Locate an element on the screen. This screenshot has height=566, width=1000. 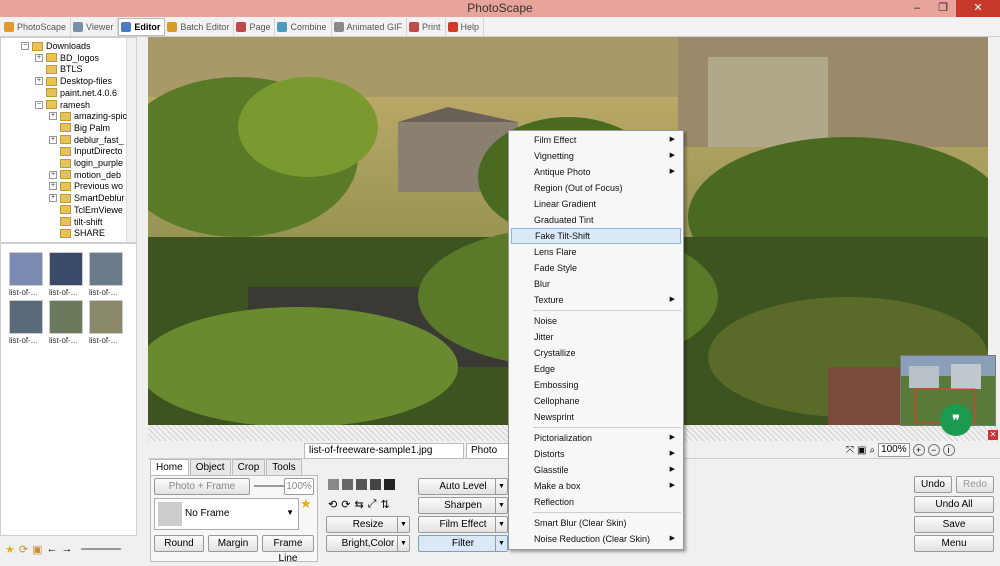
menu-item-crystallize: Crystallize is located at coordinates (596, 353).